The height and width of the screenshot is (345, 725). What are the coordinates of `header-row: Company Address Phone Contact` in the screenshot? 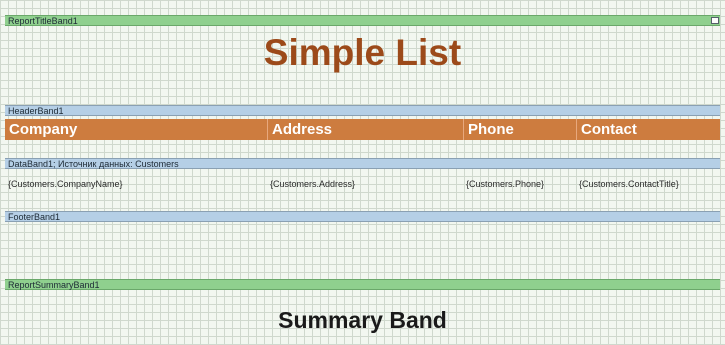 It's located at (362, 129).